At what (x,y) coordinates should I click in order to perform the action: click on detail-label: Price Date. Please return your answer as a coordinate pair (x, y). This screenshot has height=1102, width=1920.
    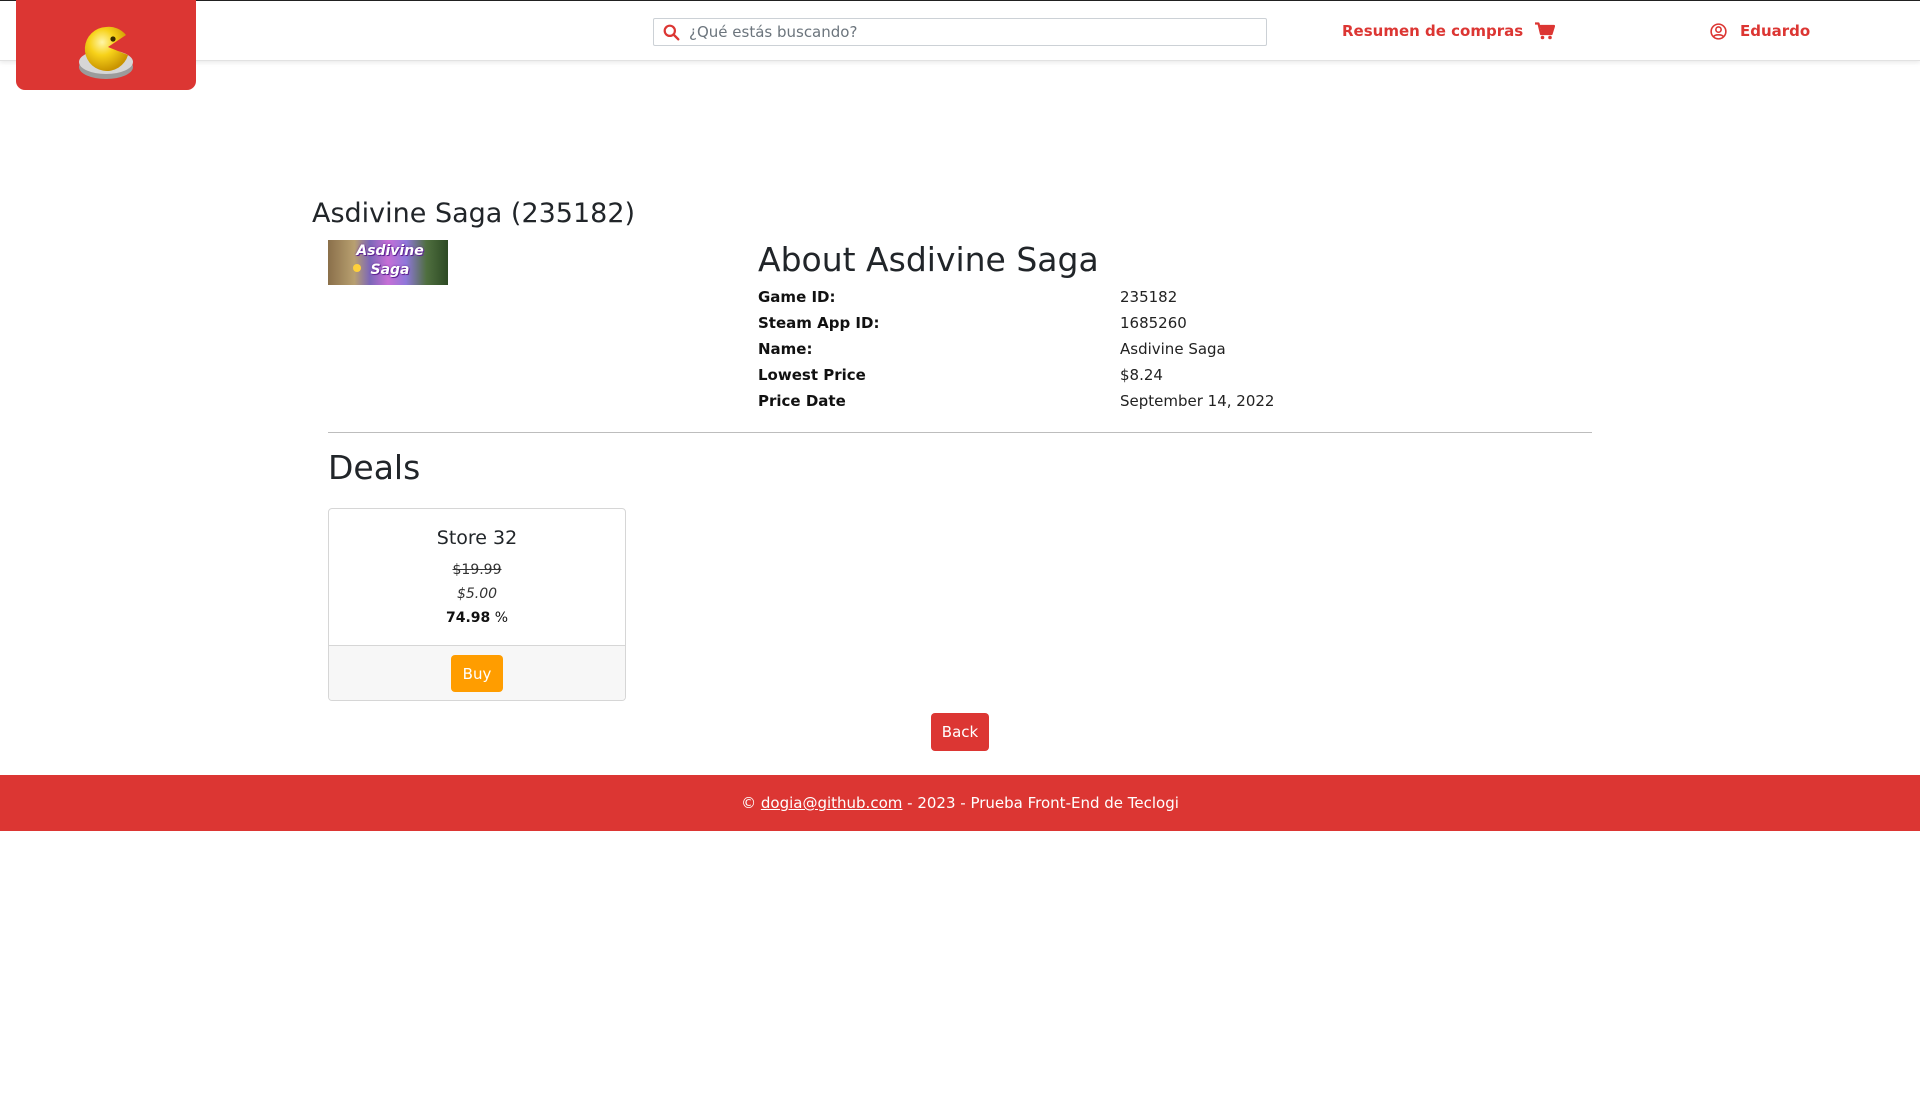
    Looking at the image, I should click on (802, 401).